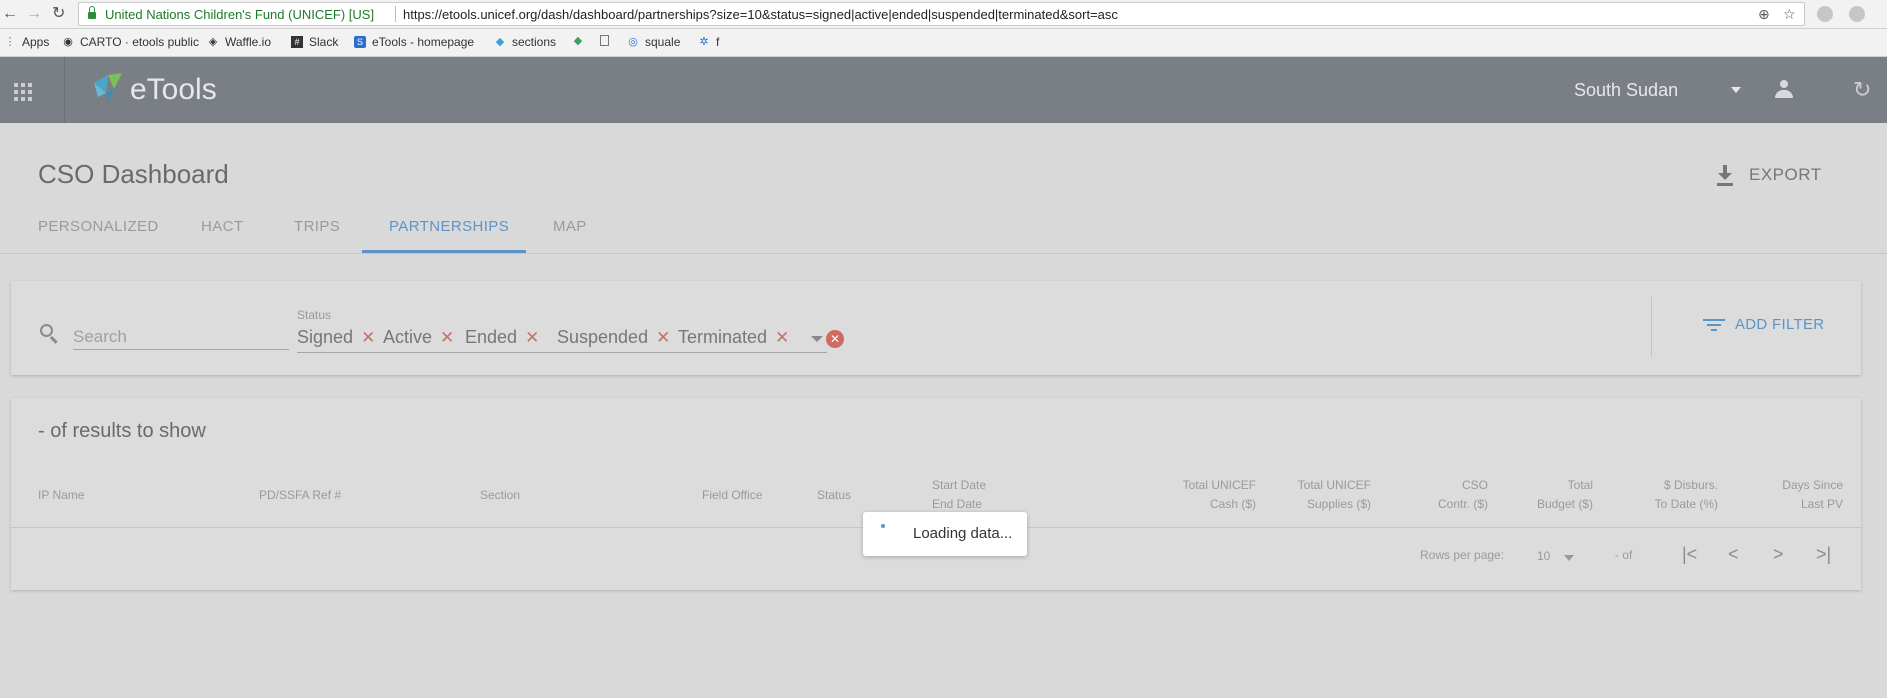 The width and height of the screenshot is (1887, 698). I want to click on status-chip-signed: Signed ✕, so click(336, 337).